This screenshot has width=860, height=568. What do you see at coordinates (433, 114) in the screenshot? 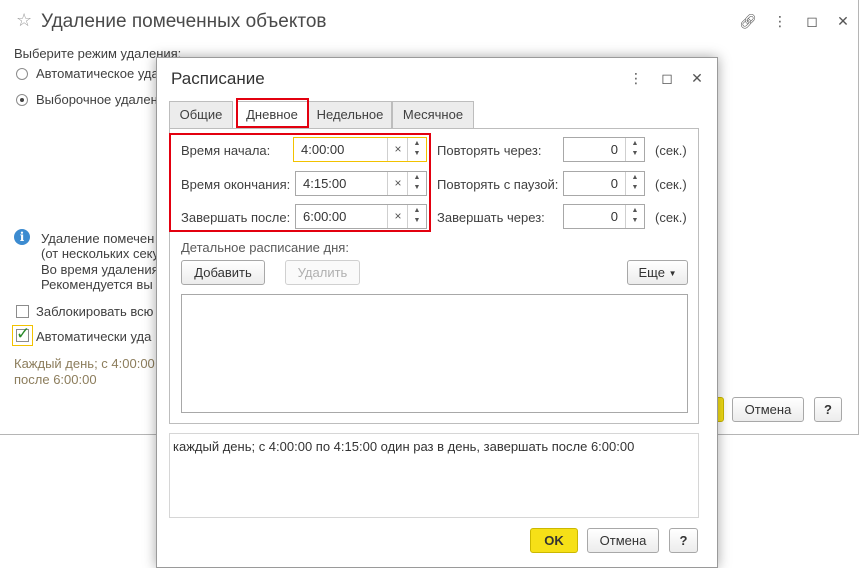
I see `tab-monthly: Месячное` at bounding box center [433, 114].